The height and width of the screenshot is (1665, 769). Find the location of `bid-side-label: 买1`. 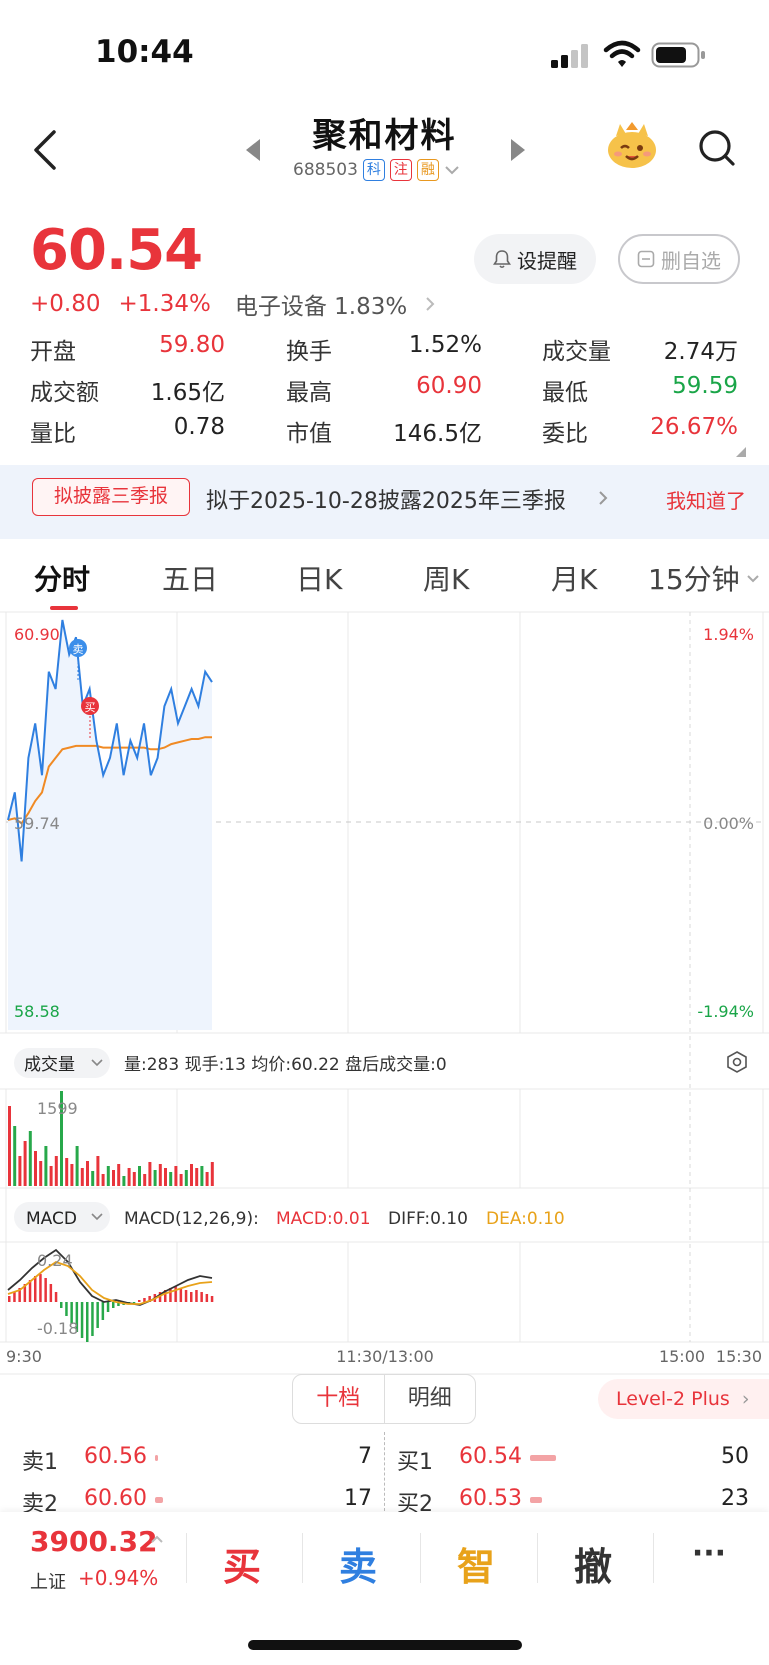

bid-side-label: 买1 is located at coordinates (415, 1462).